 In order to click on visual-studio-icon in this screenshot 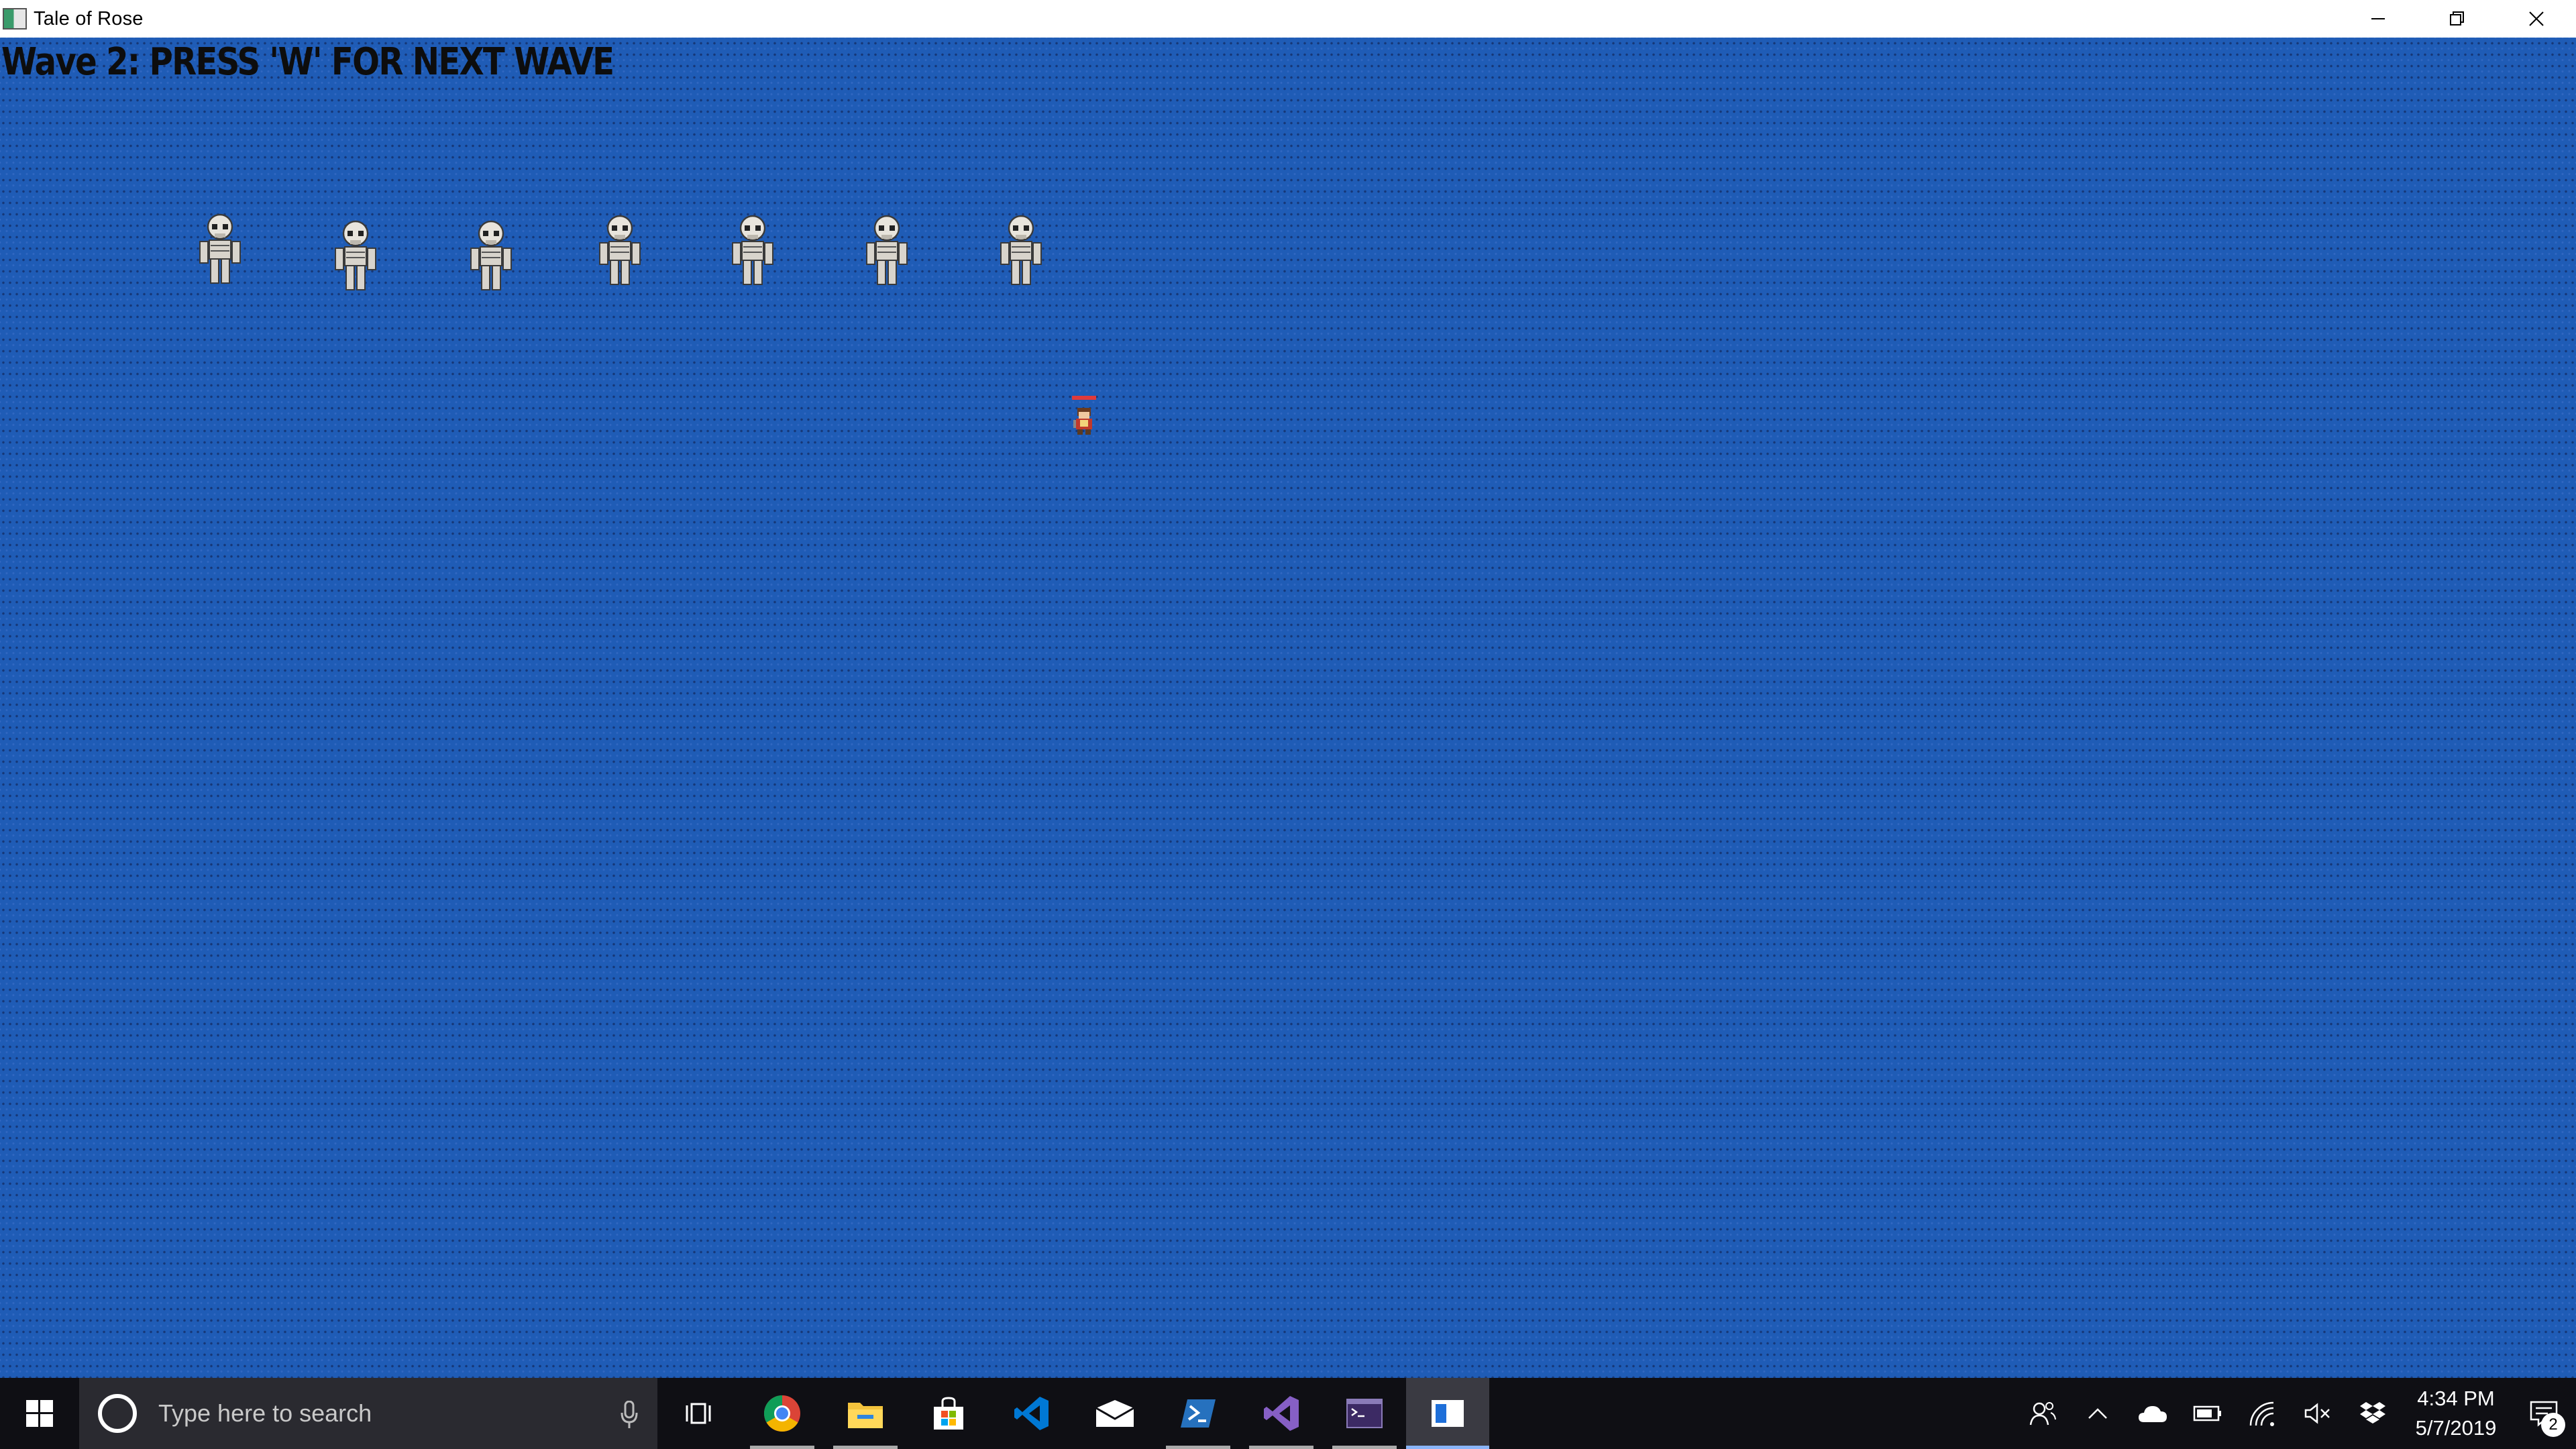, I will do `click(1281, 1413)`.